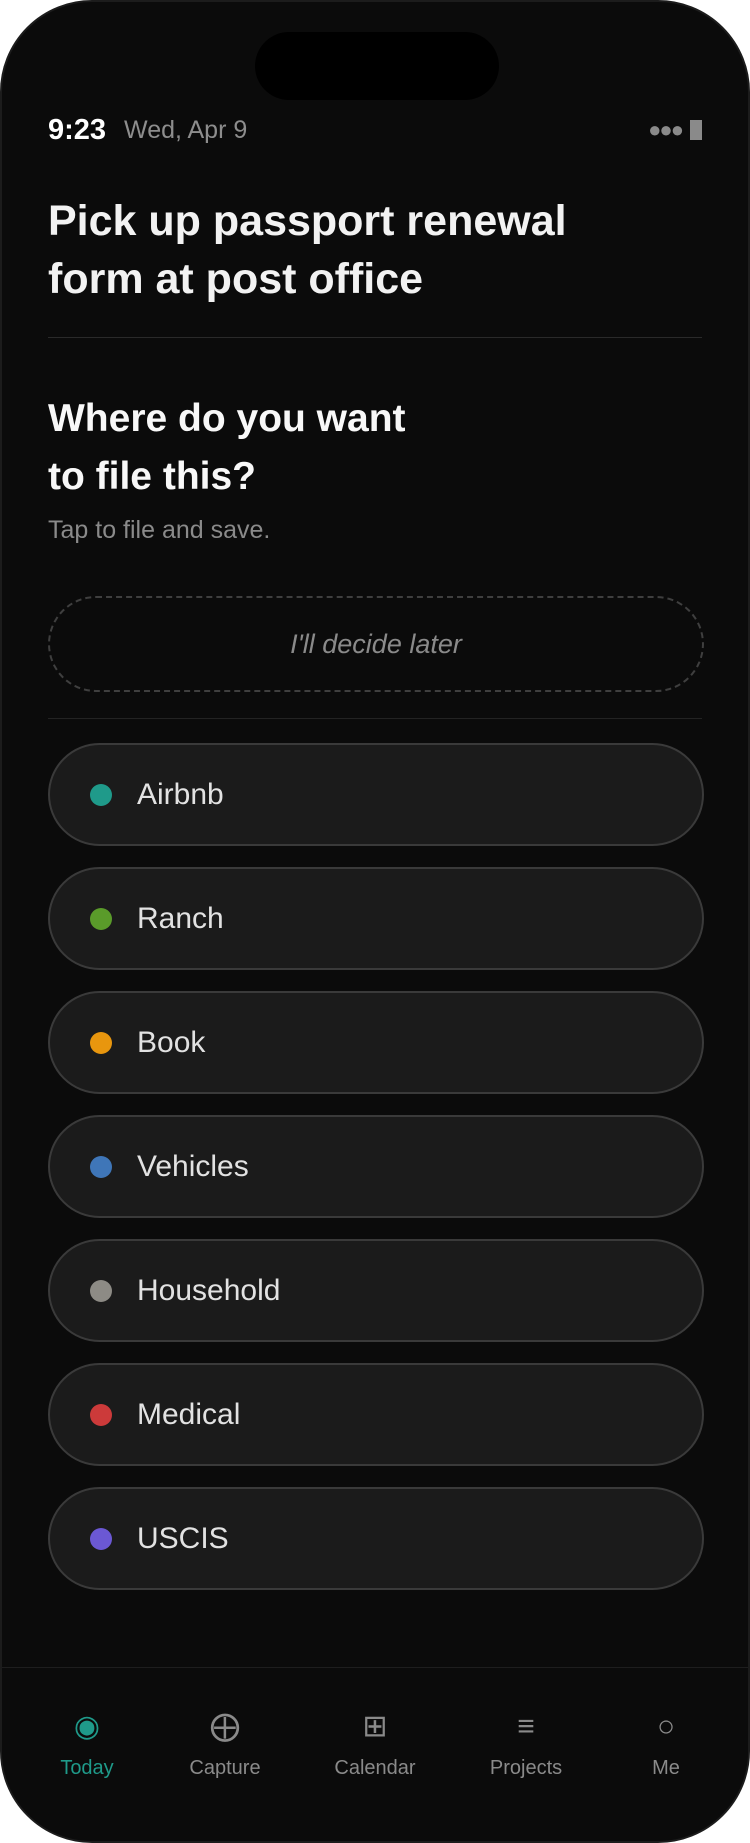 This screenshot has height=1843, width=750. I want to click on tab-today: ◉ Today, so click(87, 1728).